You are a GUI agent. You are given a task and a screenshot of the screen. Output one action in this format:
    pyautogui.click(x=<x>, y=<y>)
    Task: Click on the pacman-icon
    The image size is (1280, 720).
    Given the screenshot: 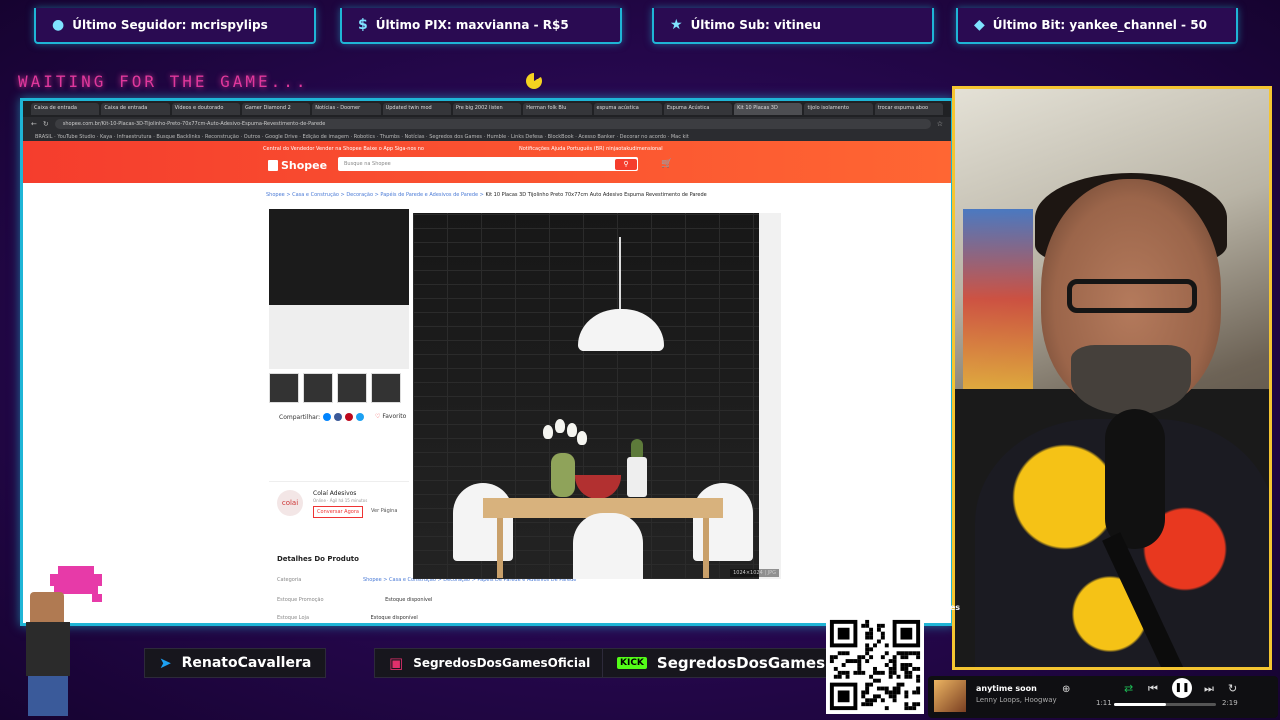 What is the action you would take?
    pyautogui.click(x=534, y=81)
    